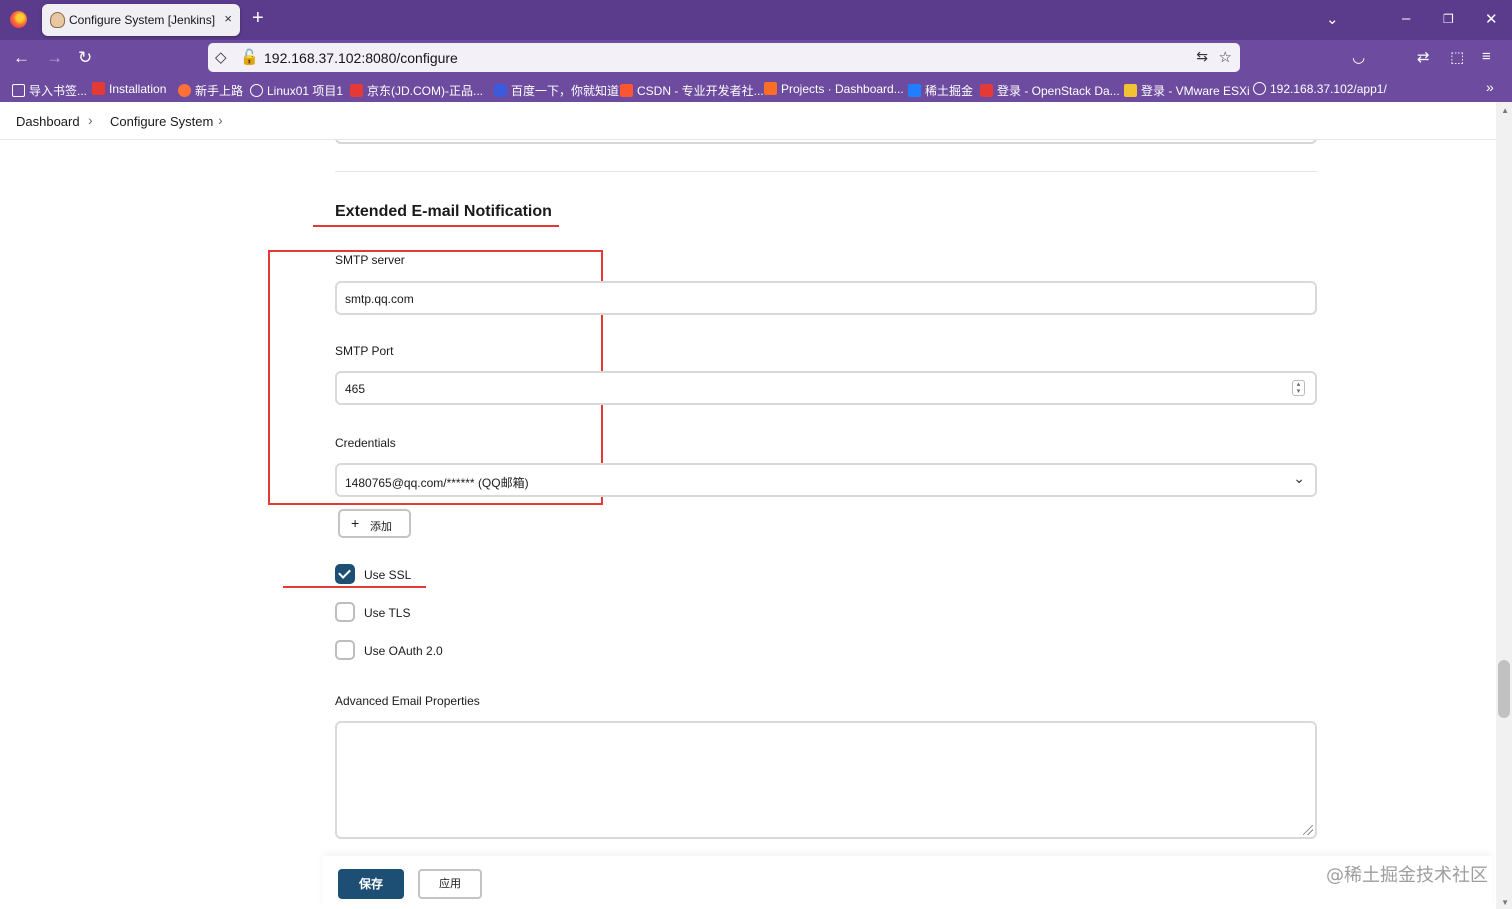 The width and height of the screenshot is (1512, 909). Describe the element at coordinates (756, 20) in the screenshot. I see `browser-title-bar: Configure System [Jenkins] × + ⌄ – ❐ ✕` at that location.